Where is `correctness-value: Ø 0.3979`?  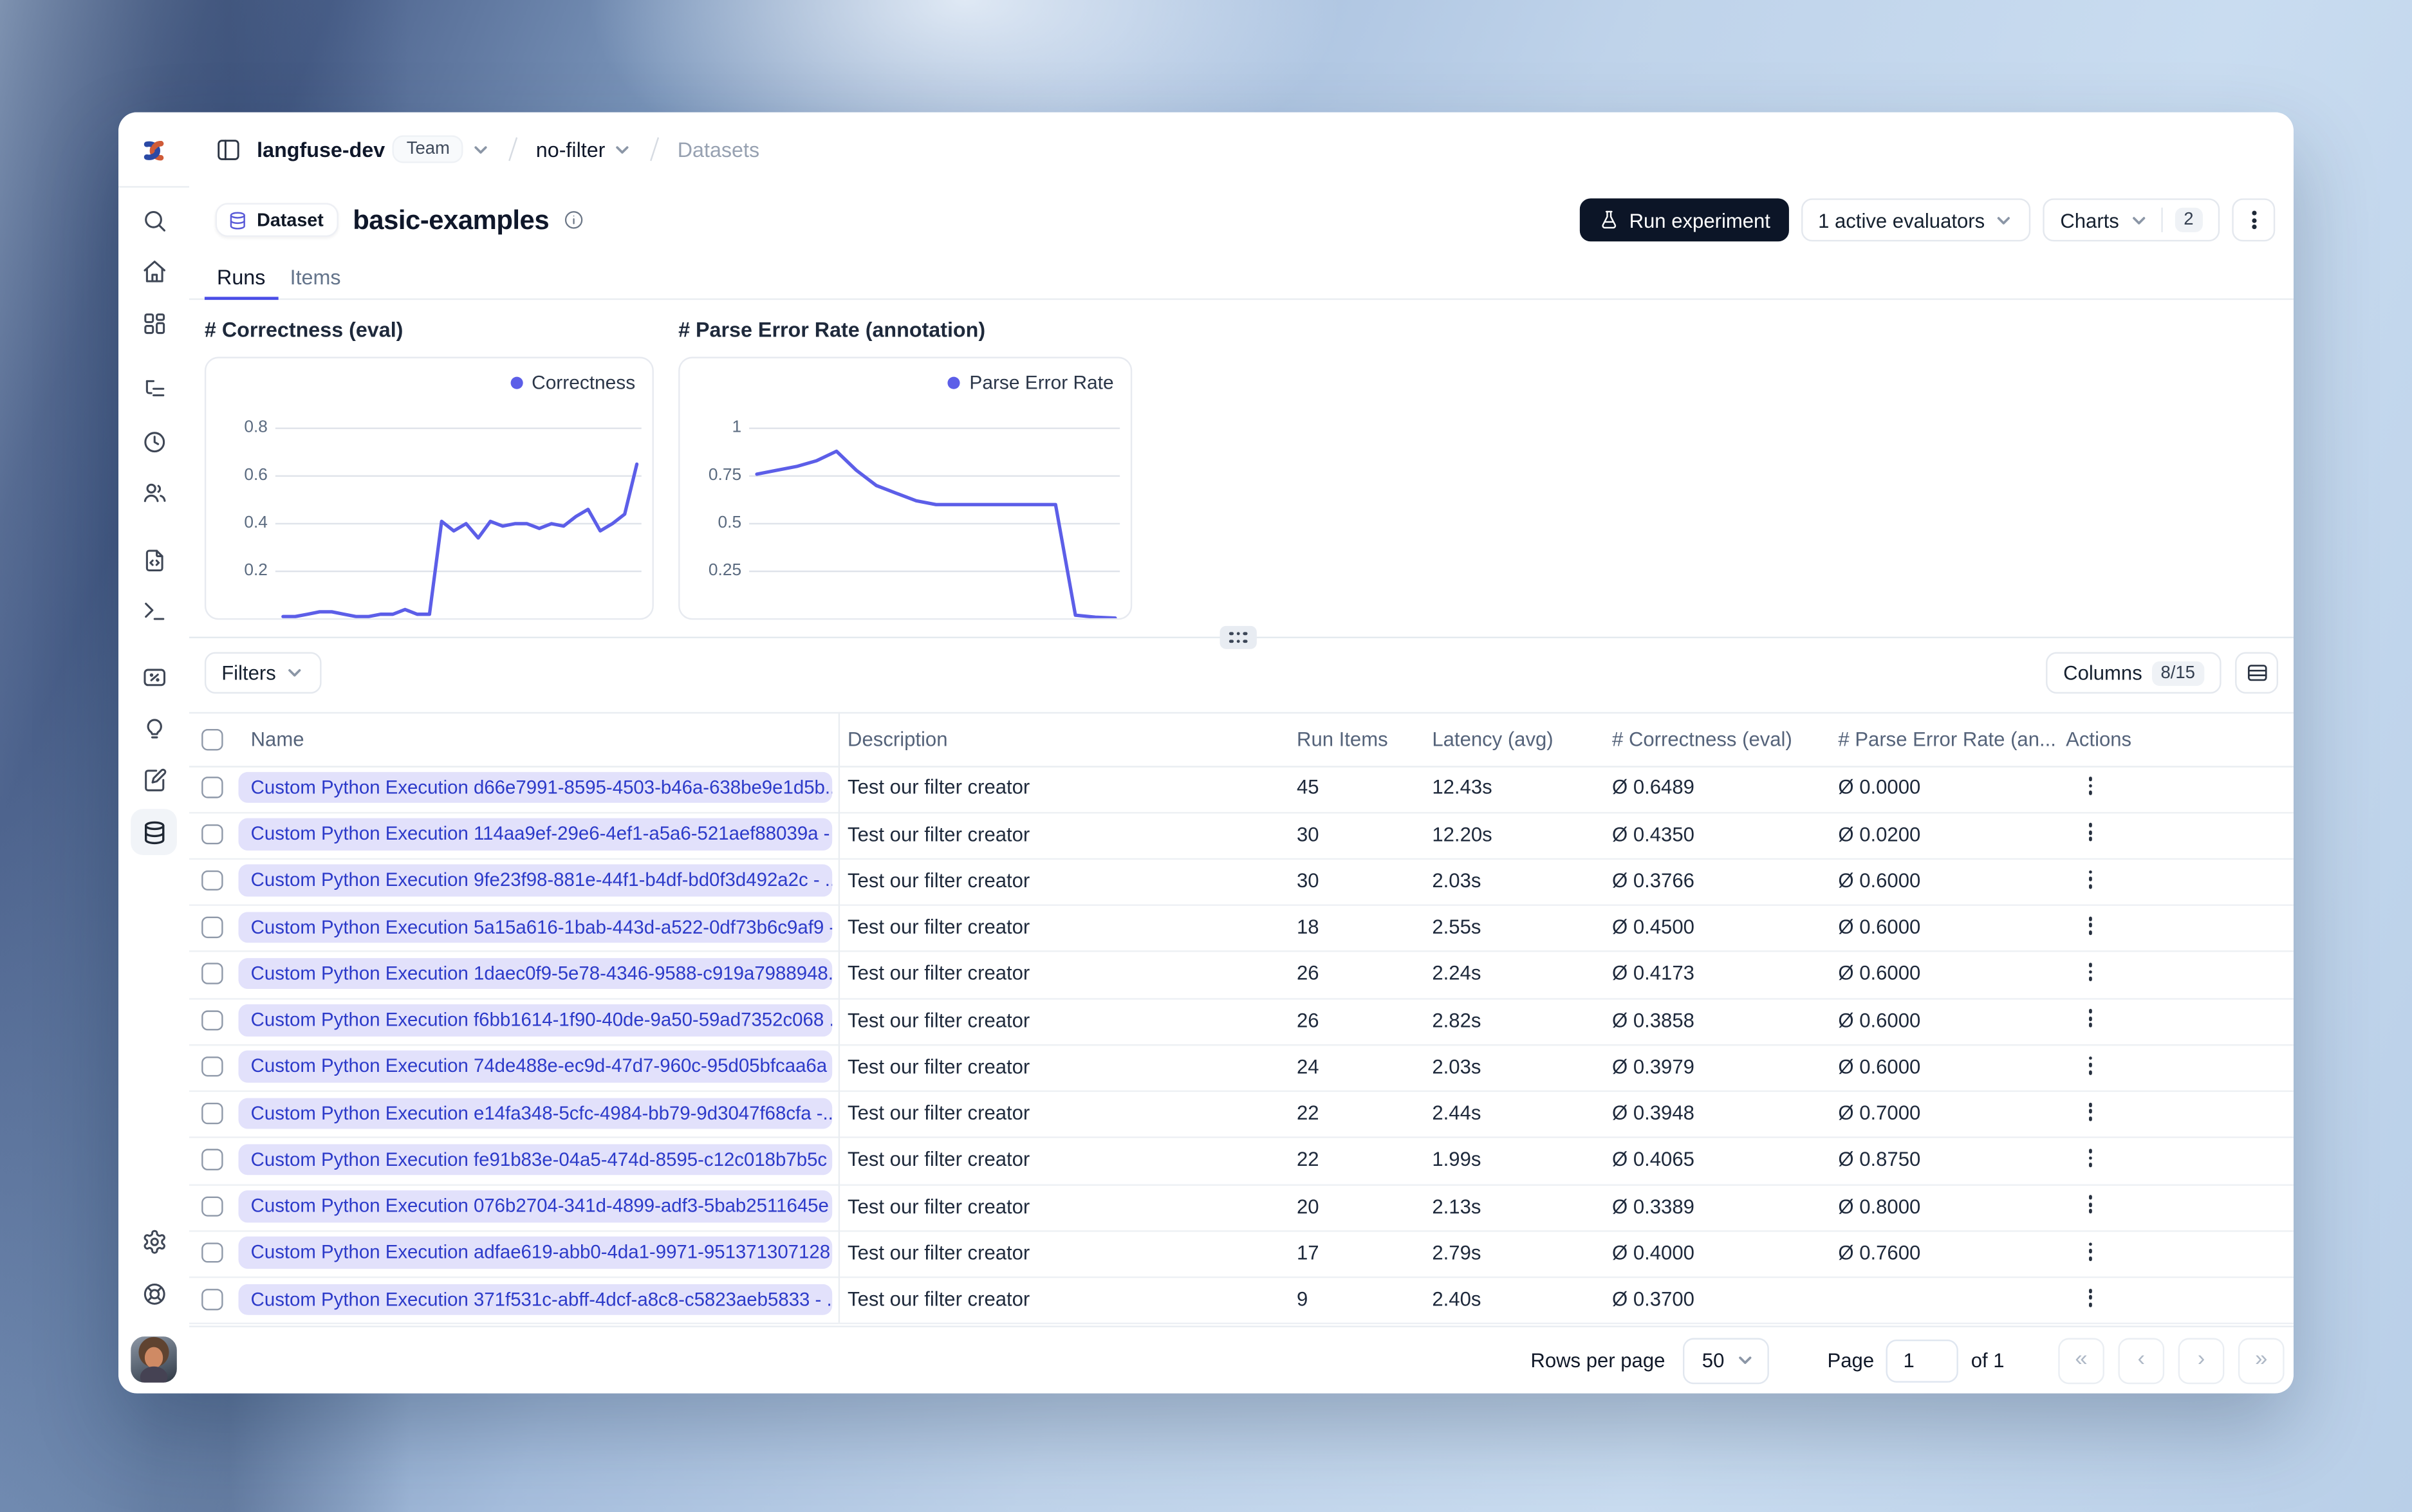 correctness-value: Ø 0.3979 is located at coordinates (1653, 1066).